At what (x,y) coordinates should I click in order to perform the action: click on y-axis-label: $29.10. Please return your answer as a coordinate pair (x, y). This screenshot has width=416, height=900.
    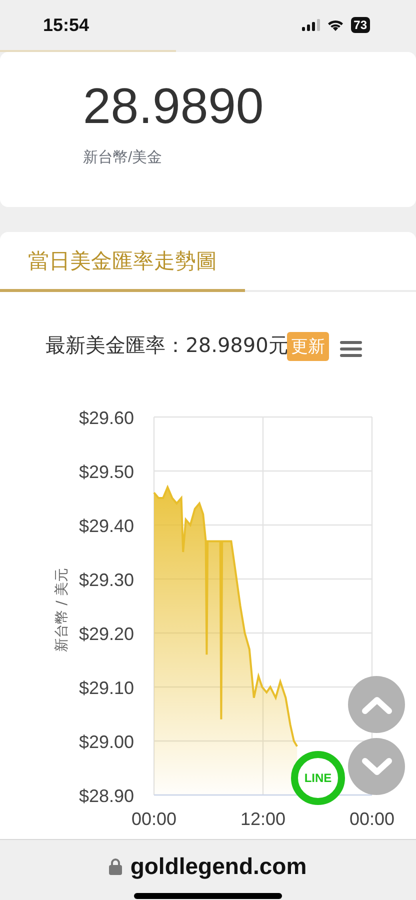
    Looking at the image, I should click on (106, 688).